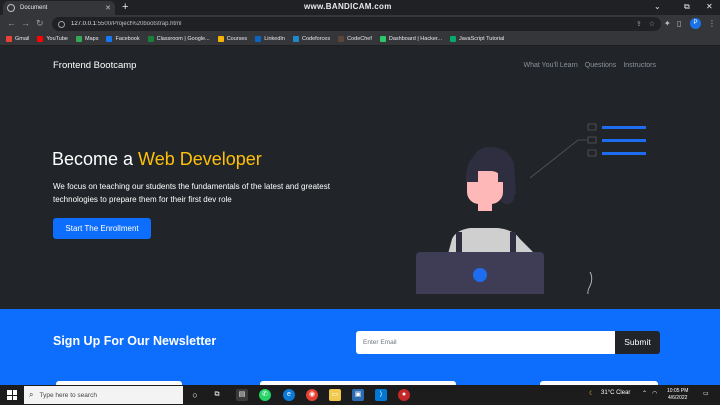 The image size is (720, 405). Describe the element at coordinates (265, 395) in the screenshot. I see `whatsapp-icon: ✆` at that location.